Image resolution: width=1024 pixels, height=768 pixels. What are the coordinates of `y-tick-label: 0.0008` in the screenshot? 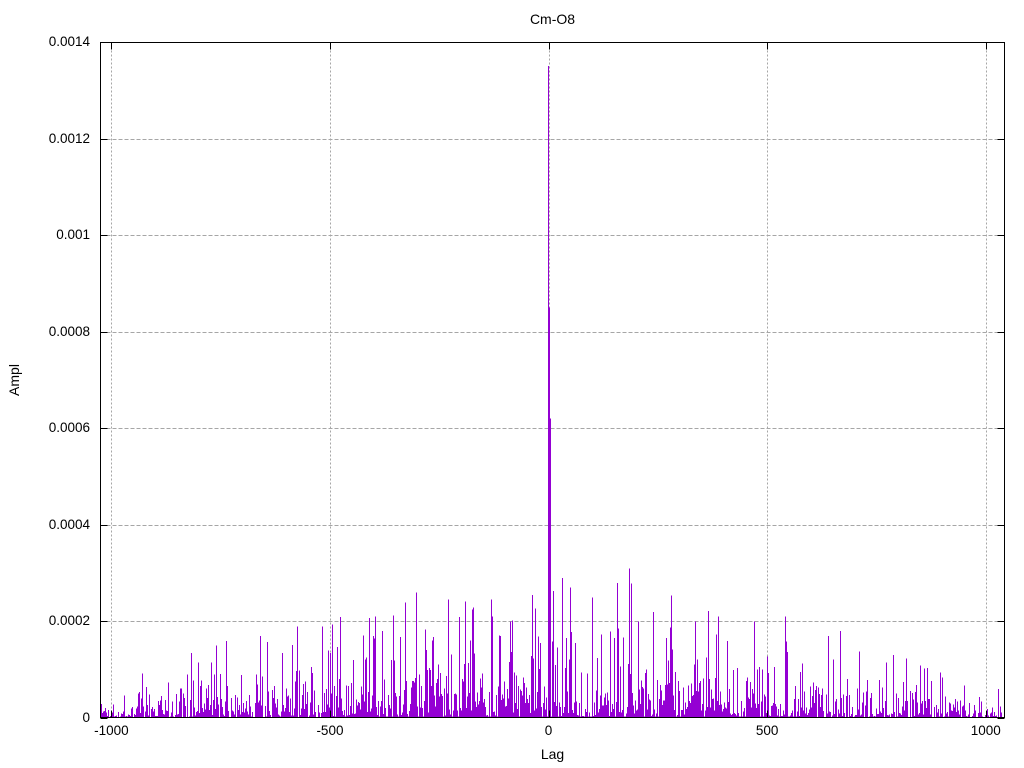 It's located at (69, 331).